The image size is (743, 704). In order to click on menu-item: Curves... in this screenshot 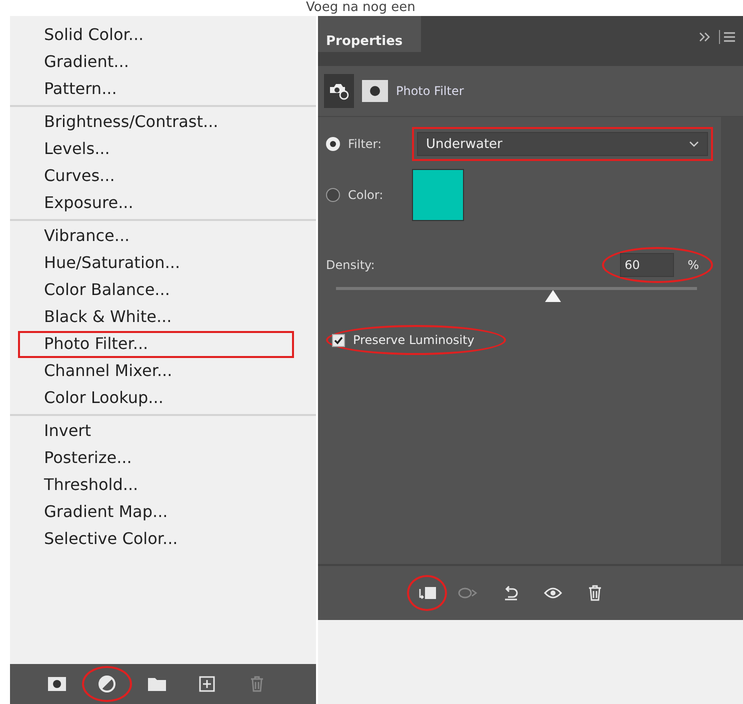, I will do `click(163, 176)`.